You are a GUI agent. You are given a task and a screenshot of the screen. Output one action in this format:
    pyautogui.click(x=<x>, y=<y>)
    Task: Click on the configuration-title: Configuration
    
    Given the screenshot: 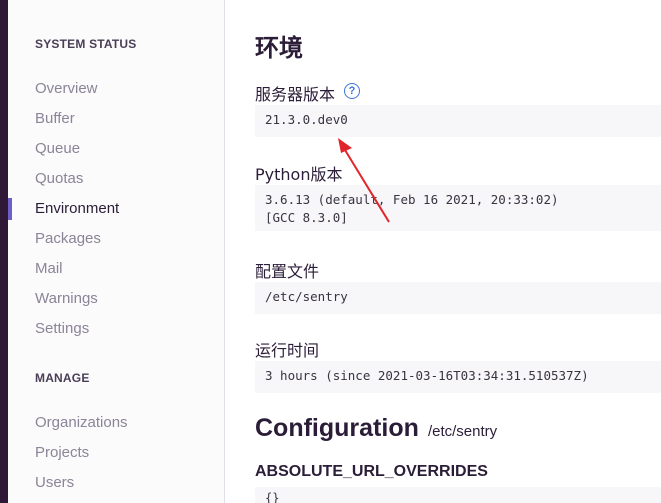 What is the action you would take?
    pyautogui.click(x=337, y=428)
    